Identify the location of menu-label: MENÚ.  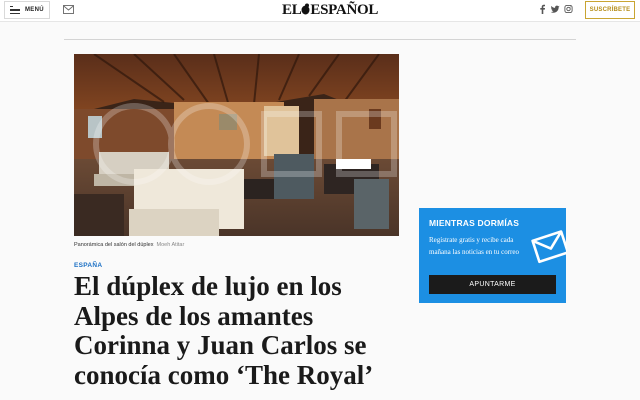
(34, 10).